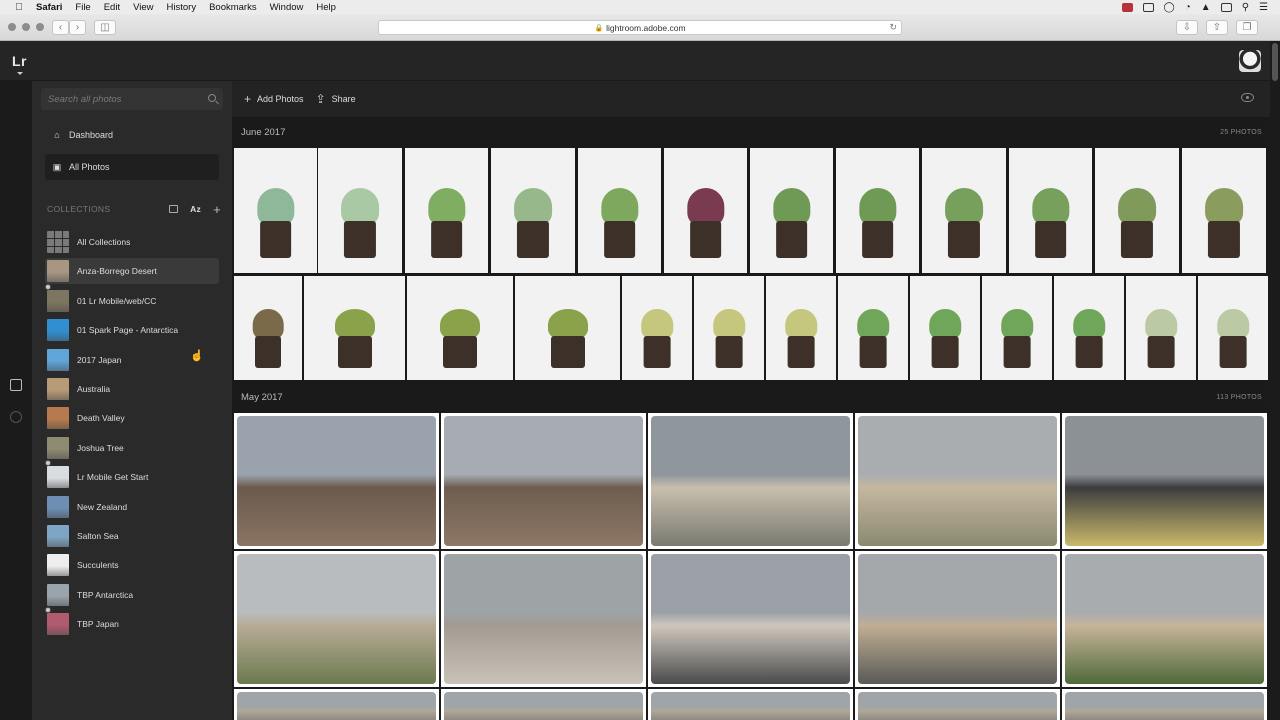 The image size is (1280, 720). What do you see at coordinates (20, 73) in the screenshot?
I see `app-menu-caret-icon` at bounding box center [20, 73].